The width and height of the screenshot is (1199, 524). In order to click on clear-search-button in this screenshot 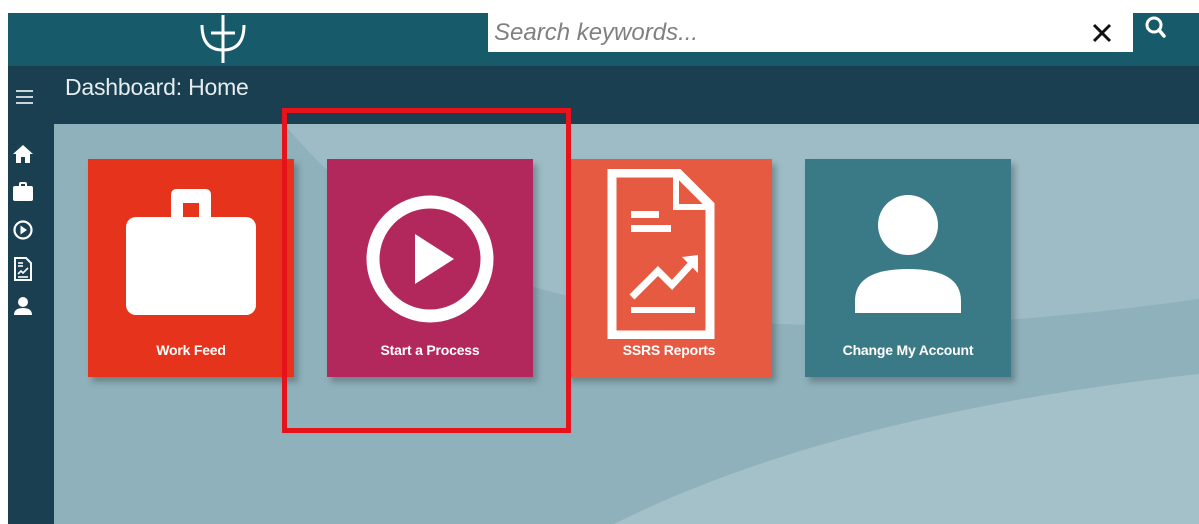, I will do `click(1102, 33)`.